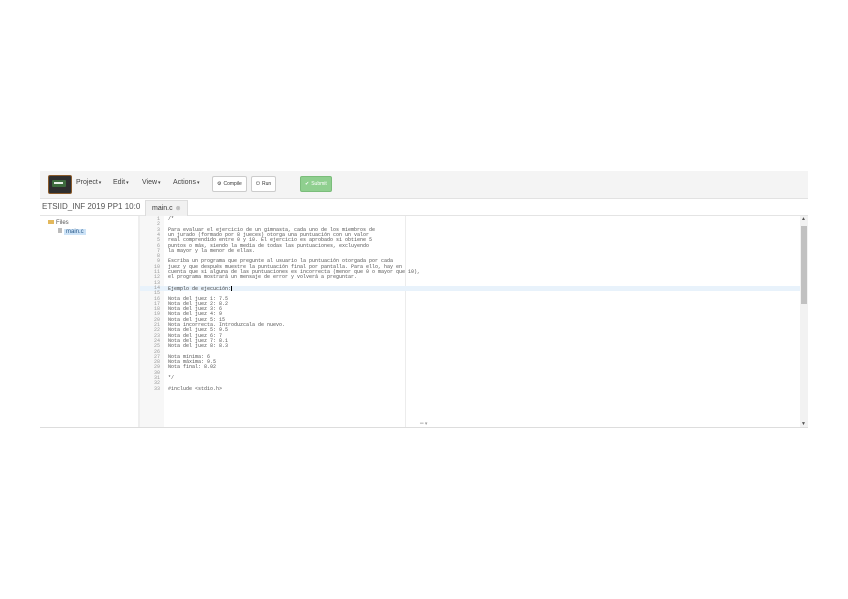  I want to click on tab-main-c: main.c ⊗, so click(166, 208).